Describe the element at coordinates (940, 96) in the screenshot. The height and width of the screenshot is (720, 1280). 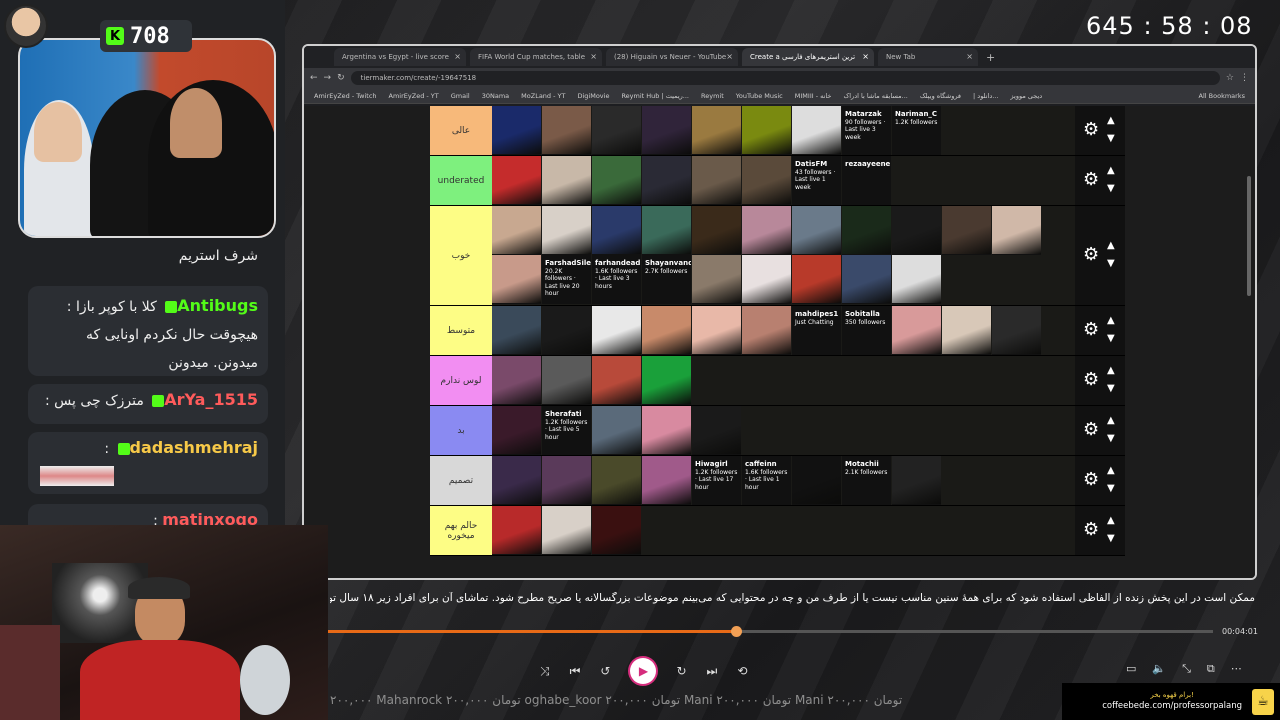
I see `bookmark-item: فروشگاه ویپلک` at that location.